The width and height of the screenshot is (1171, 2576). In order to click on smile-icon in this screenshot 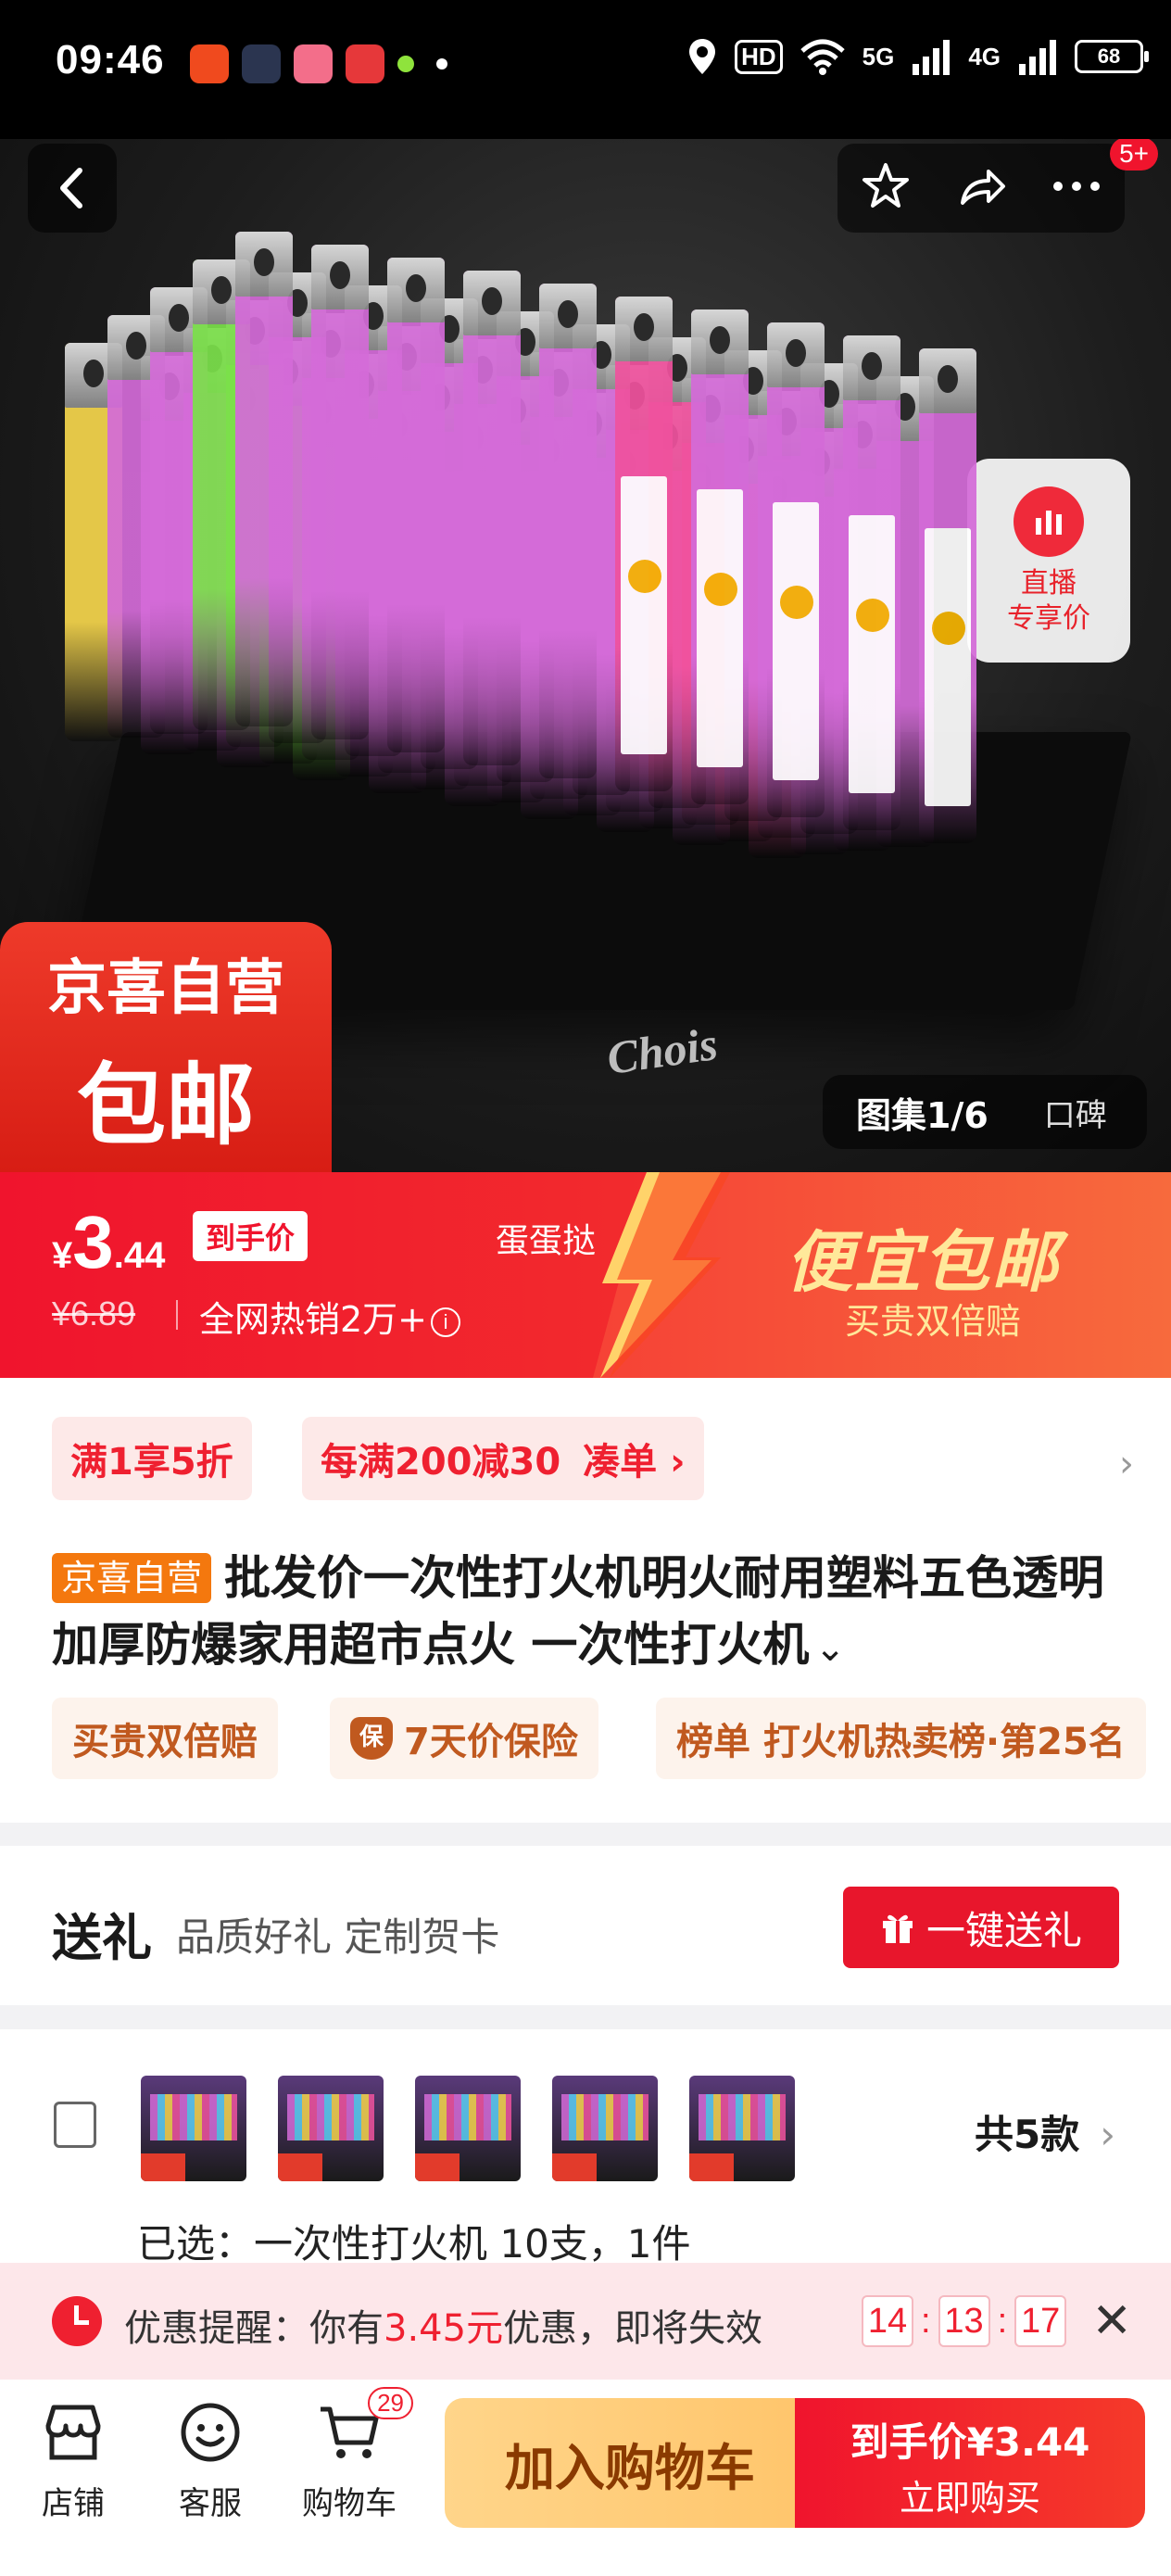, I will do `click(211, 2432)`.